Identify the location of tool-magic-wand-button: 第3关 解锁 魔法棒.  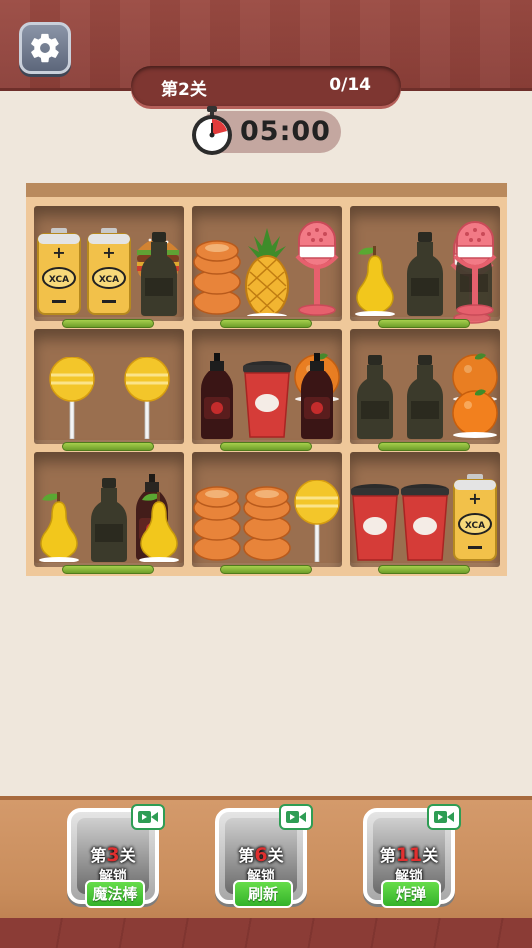
(116, 856).